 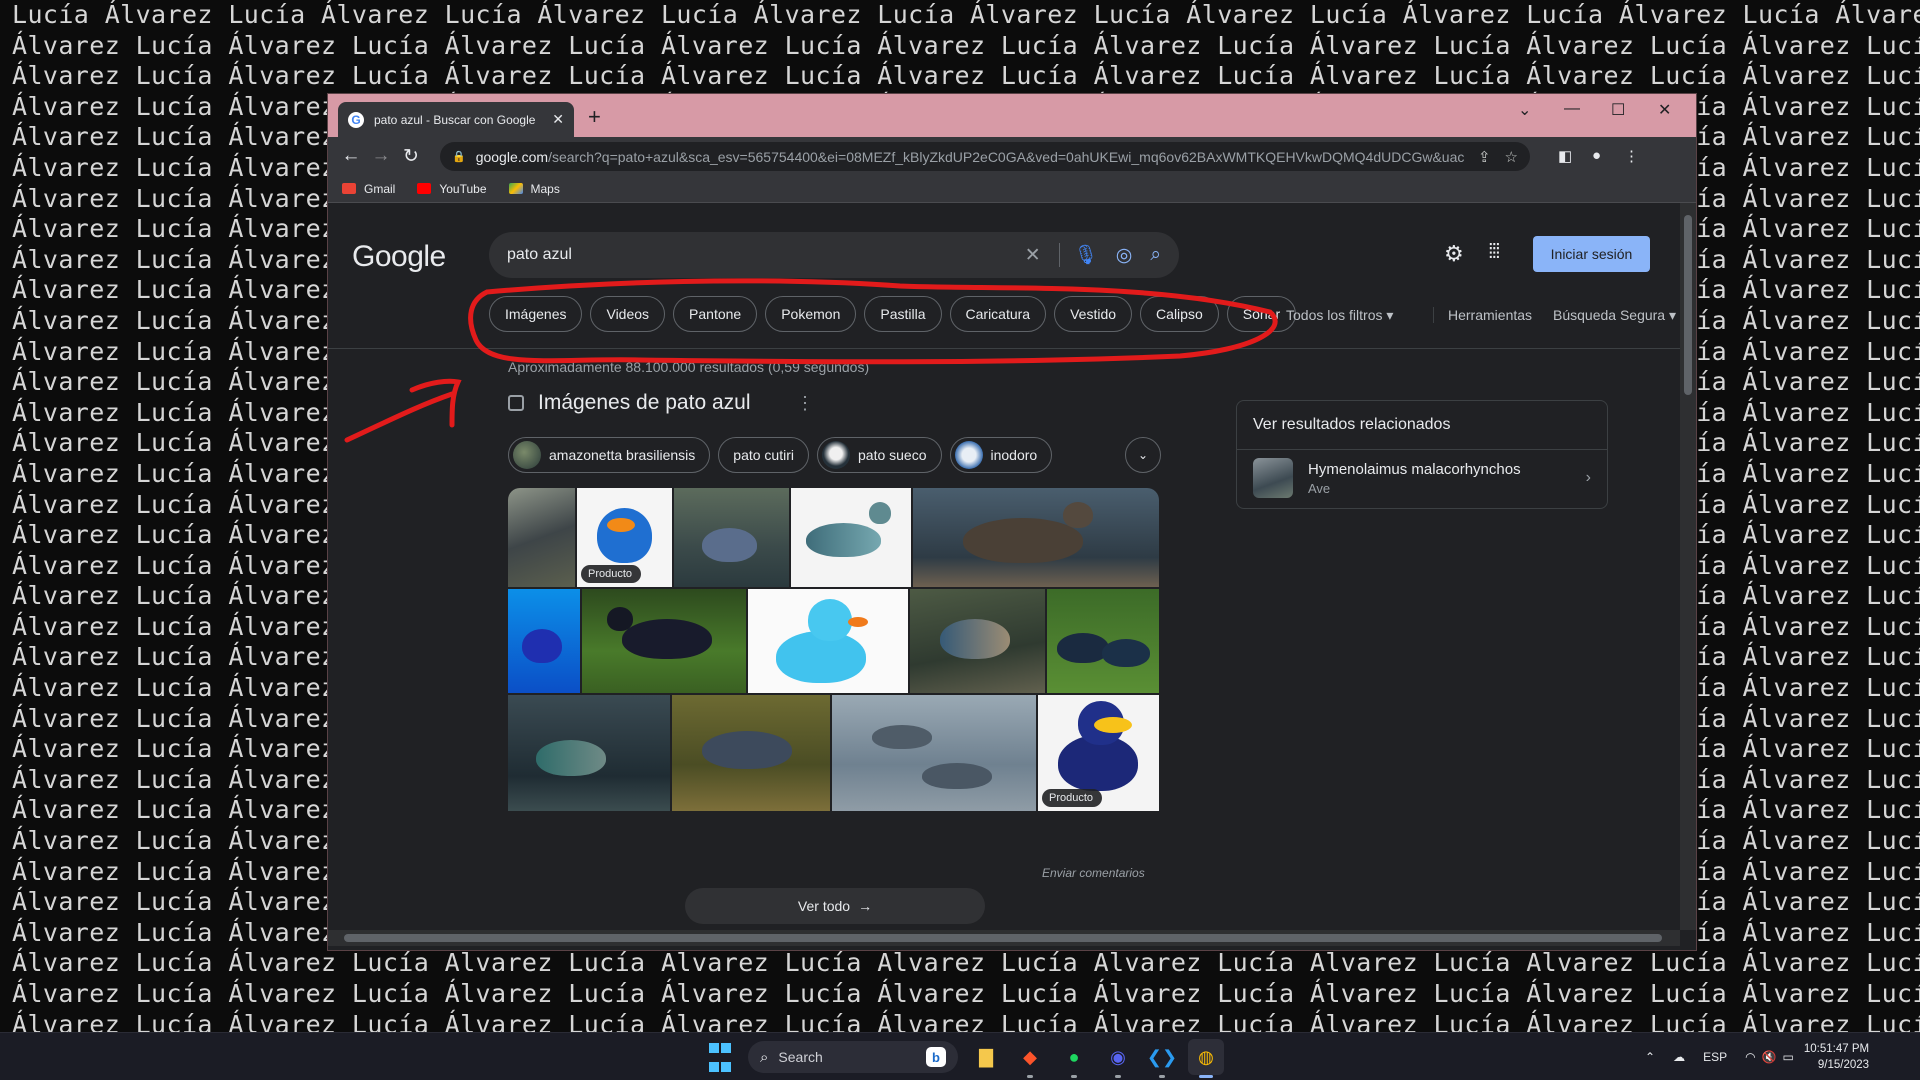 What do you see at coordinates (1143, 455) in the screenshot?
I see `expand-chips-chevron-icon: ⌄` at bounding box center [1143, 455].